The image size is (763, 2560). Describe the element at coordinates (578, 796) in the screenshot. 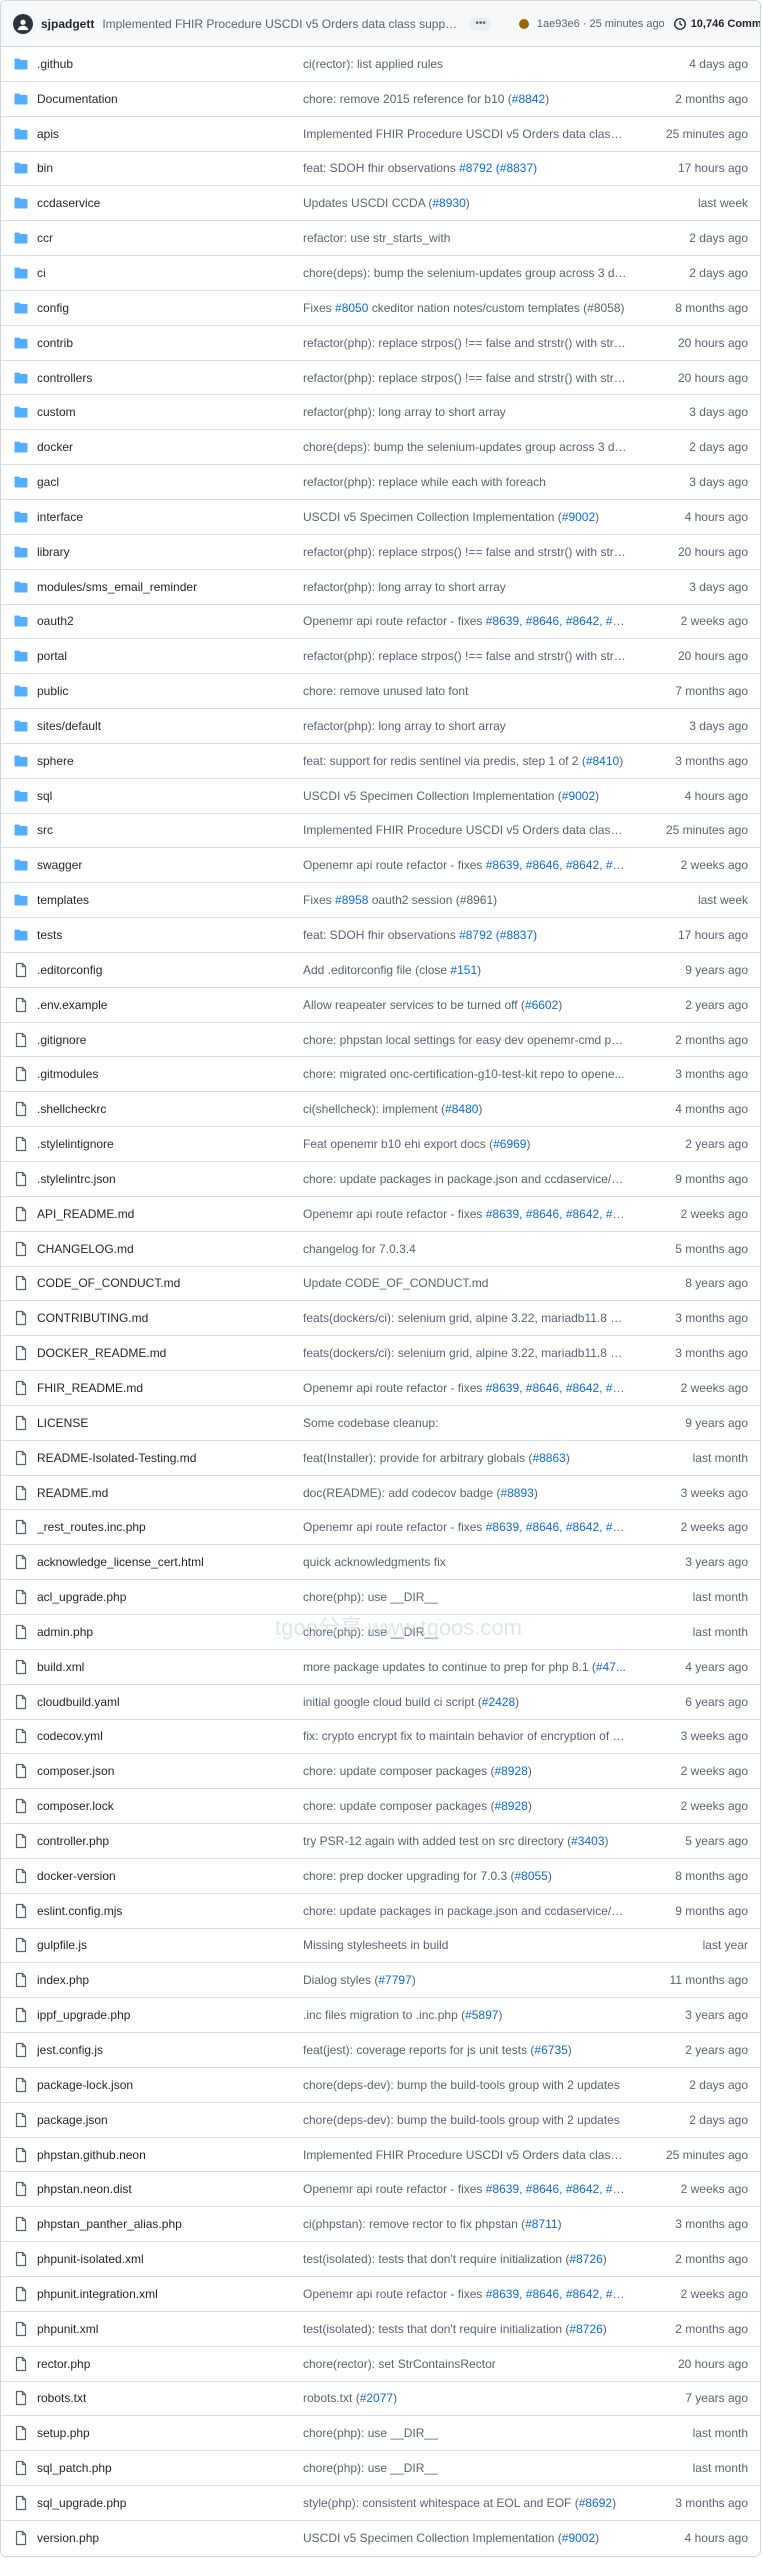

I see `issue-link: #9002` at that location.